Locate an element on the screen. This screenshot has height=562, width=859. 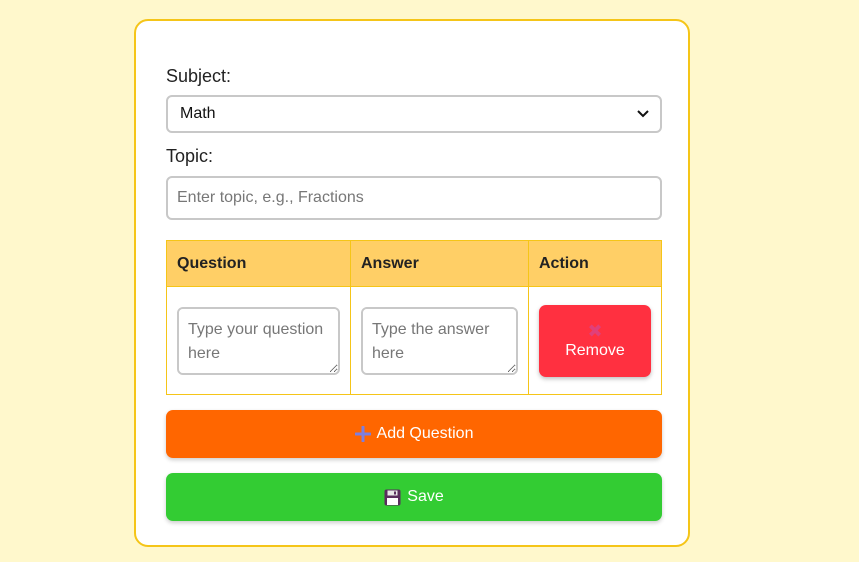
floppy-disk-icon is located at coordinates (392, 497).